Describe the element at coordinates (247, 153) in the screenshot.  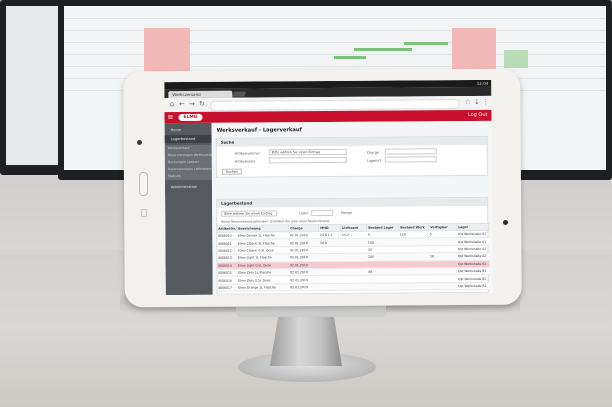
I see `field-label: Artikelnummer` at that location.